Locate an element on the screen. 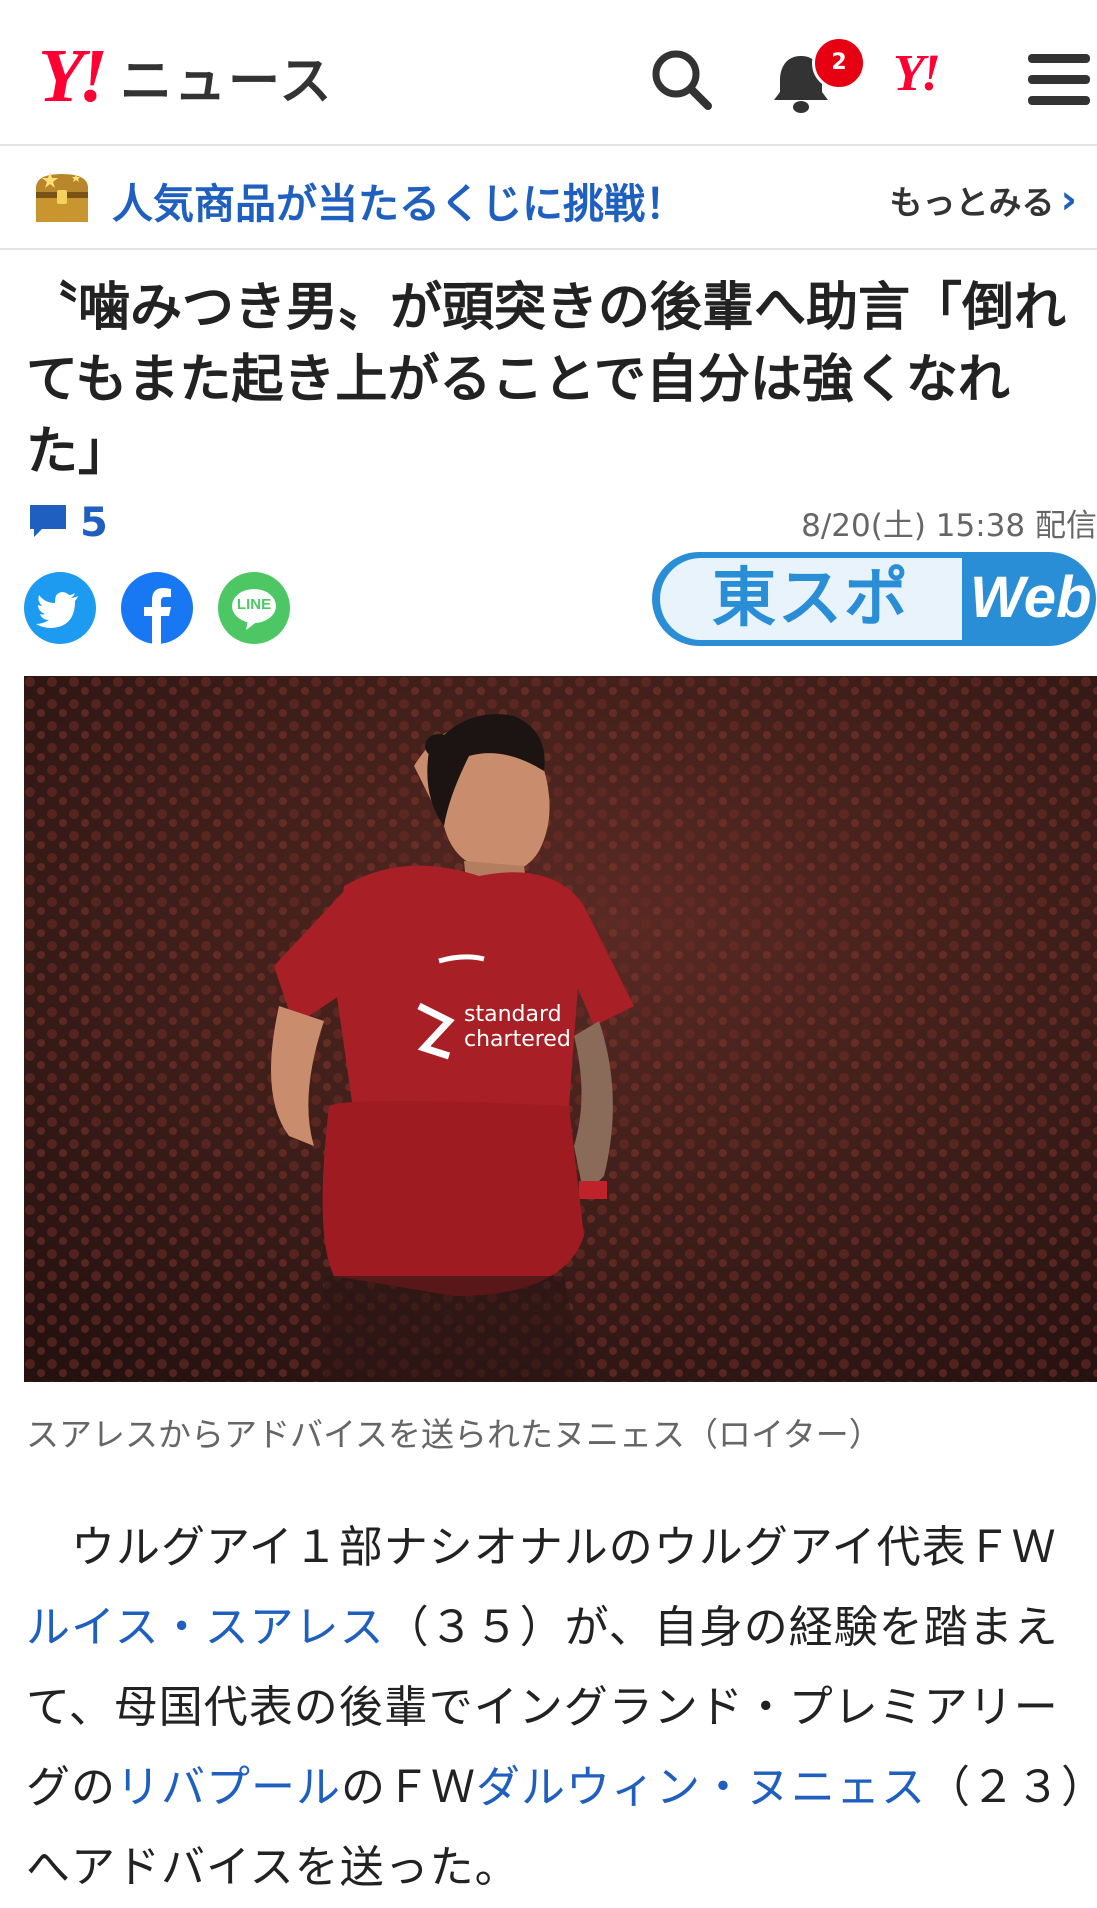  yahoo-logo-mark: Y! is located at coordinates (73, 76).